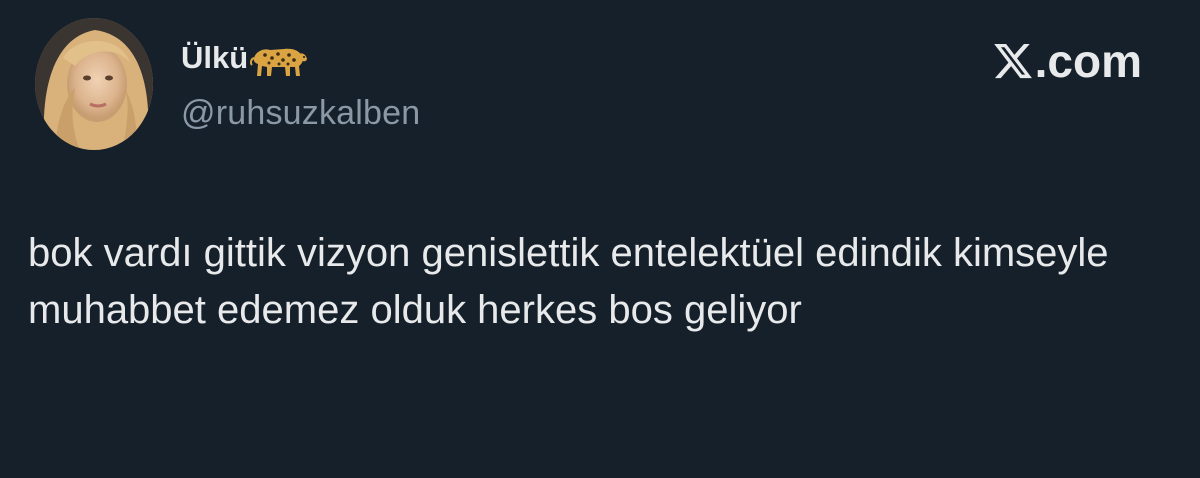 Image resolution: width=1200 pixels, height=478 pixels. Describe the element at coordinates (1088, 61) in the screenshot. I see `brand-suffix: .com` at that location.